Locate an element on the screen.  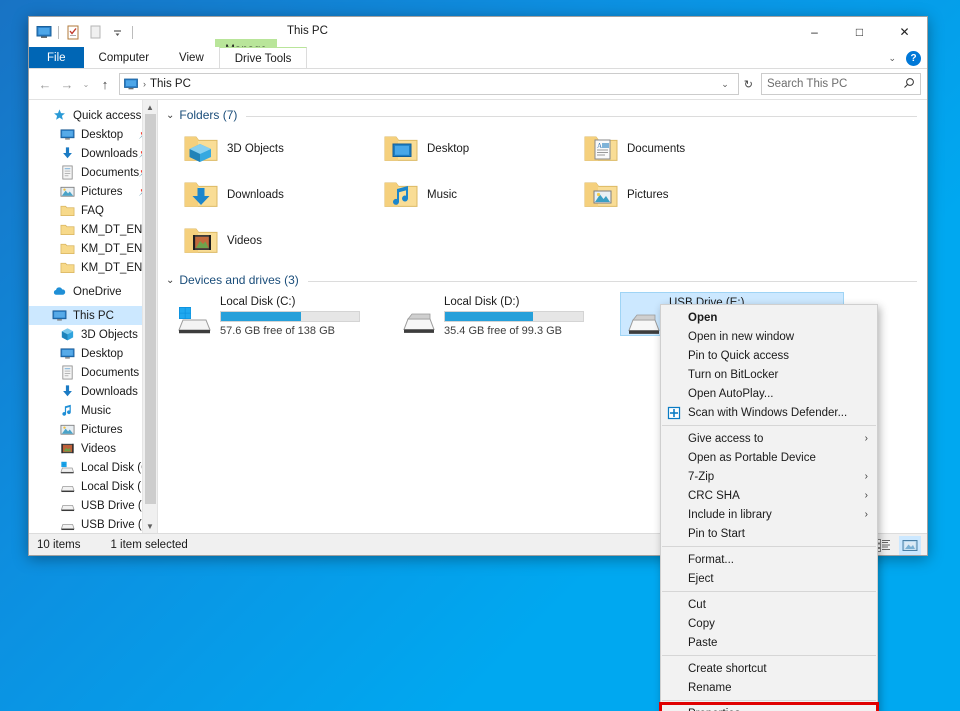
sidebar-item-downloads: Downloads📌 is located at coordinates (93, 153).